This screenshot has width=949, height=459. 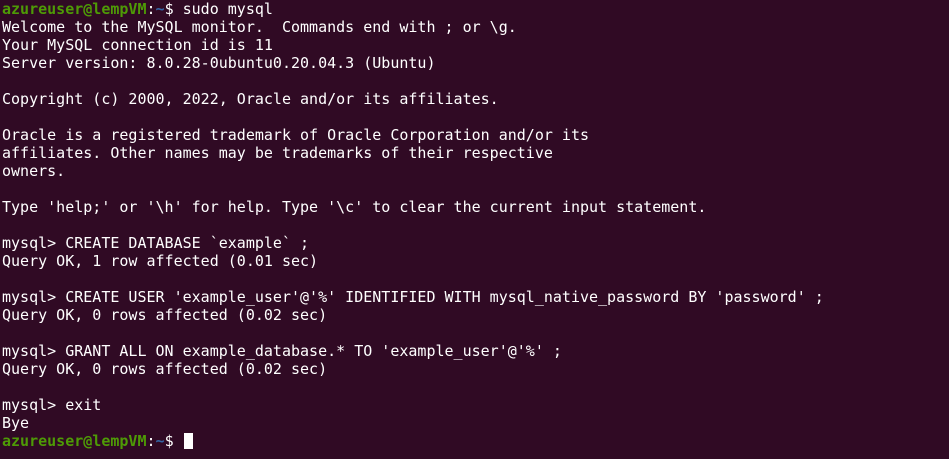 I want to click on output-line: Your MySQL connection id is 11, so click(x=137, y=45).